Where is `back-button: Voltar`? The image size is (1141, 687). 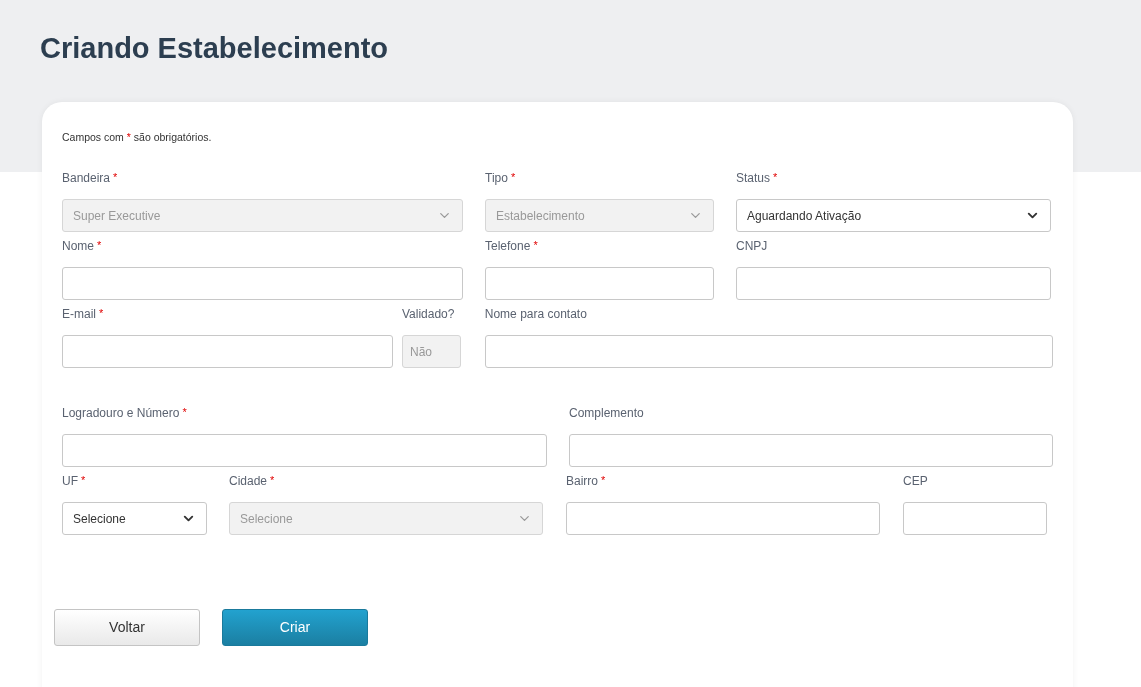
back-button: Voltar is located at coordinates (127, 627).